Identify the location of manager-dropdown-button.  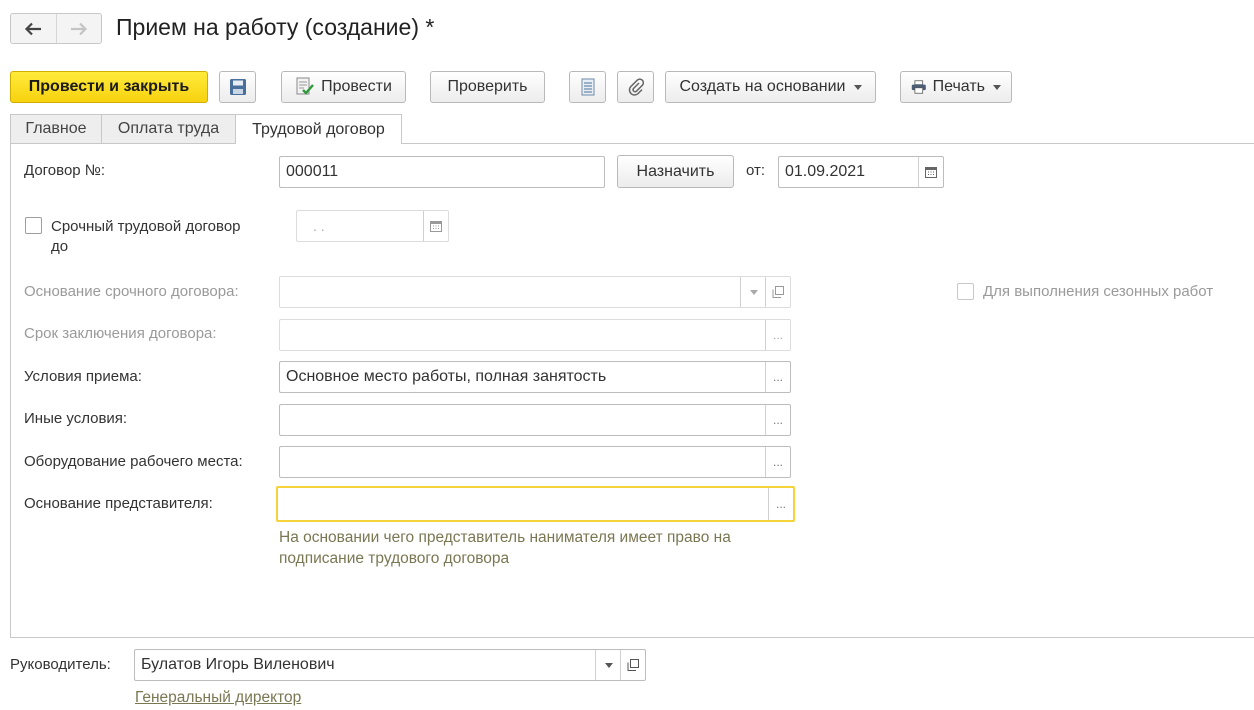
(607, 665).